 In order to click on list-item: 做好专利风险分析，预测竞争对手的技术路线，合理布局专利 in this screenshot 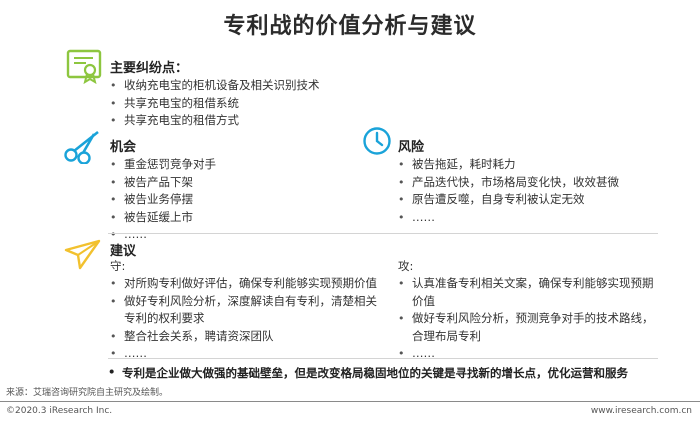, I will do `click(529, 327)`.